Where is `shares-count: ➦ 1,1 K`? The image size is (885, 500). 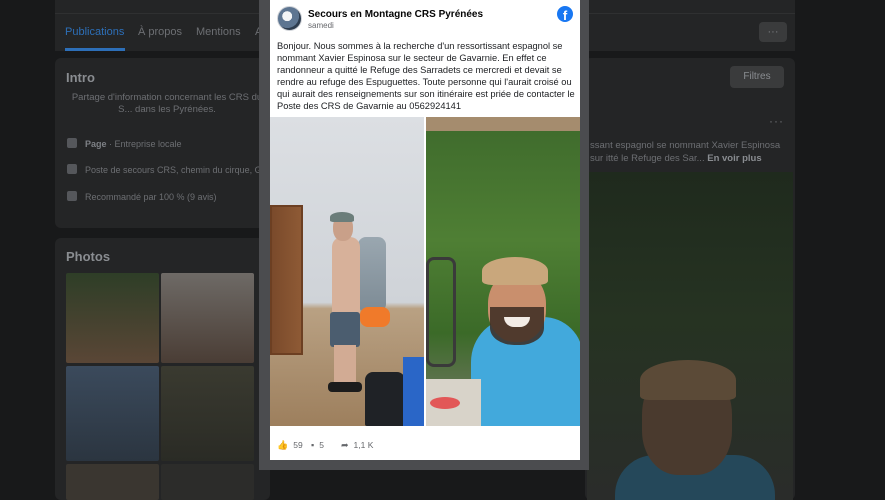 shares-count: ➦ 1,1 K is located at coordinates (357, 445).